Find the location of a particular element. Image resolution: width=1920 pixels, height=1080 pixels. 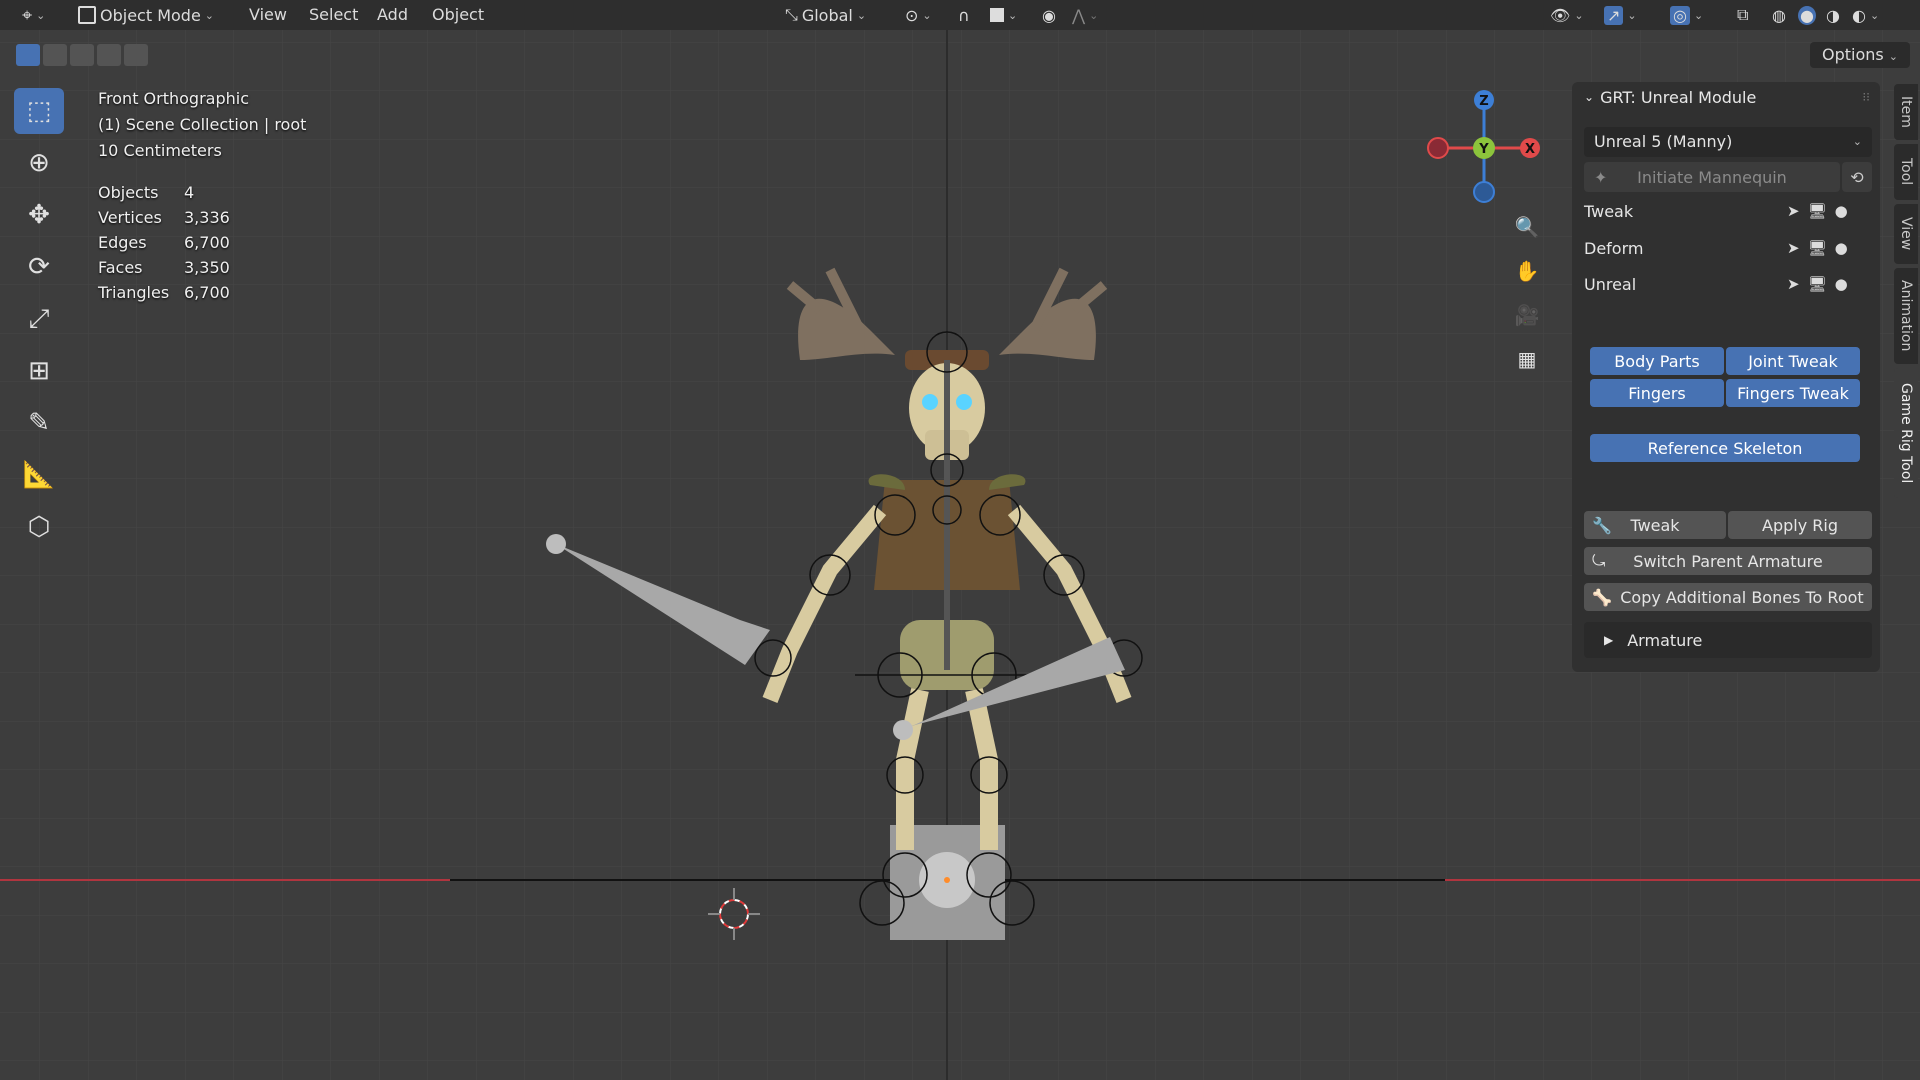

reference-skeleton-button: Reference Skeleton is located at coordinates (1725, 448).